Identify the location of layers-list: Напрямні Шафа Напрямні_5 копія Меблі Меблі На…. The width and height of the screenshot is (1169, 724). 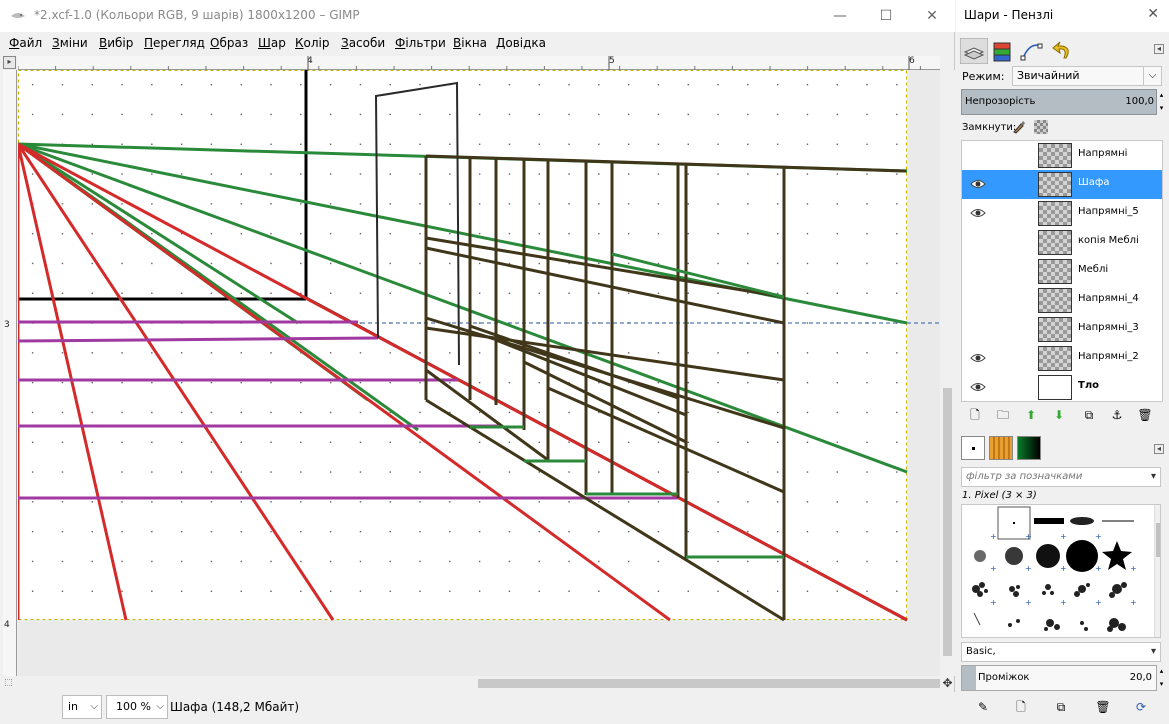
(1062, 271).